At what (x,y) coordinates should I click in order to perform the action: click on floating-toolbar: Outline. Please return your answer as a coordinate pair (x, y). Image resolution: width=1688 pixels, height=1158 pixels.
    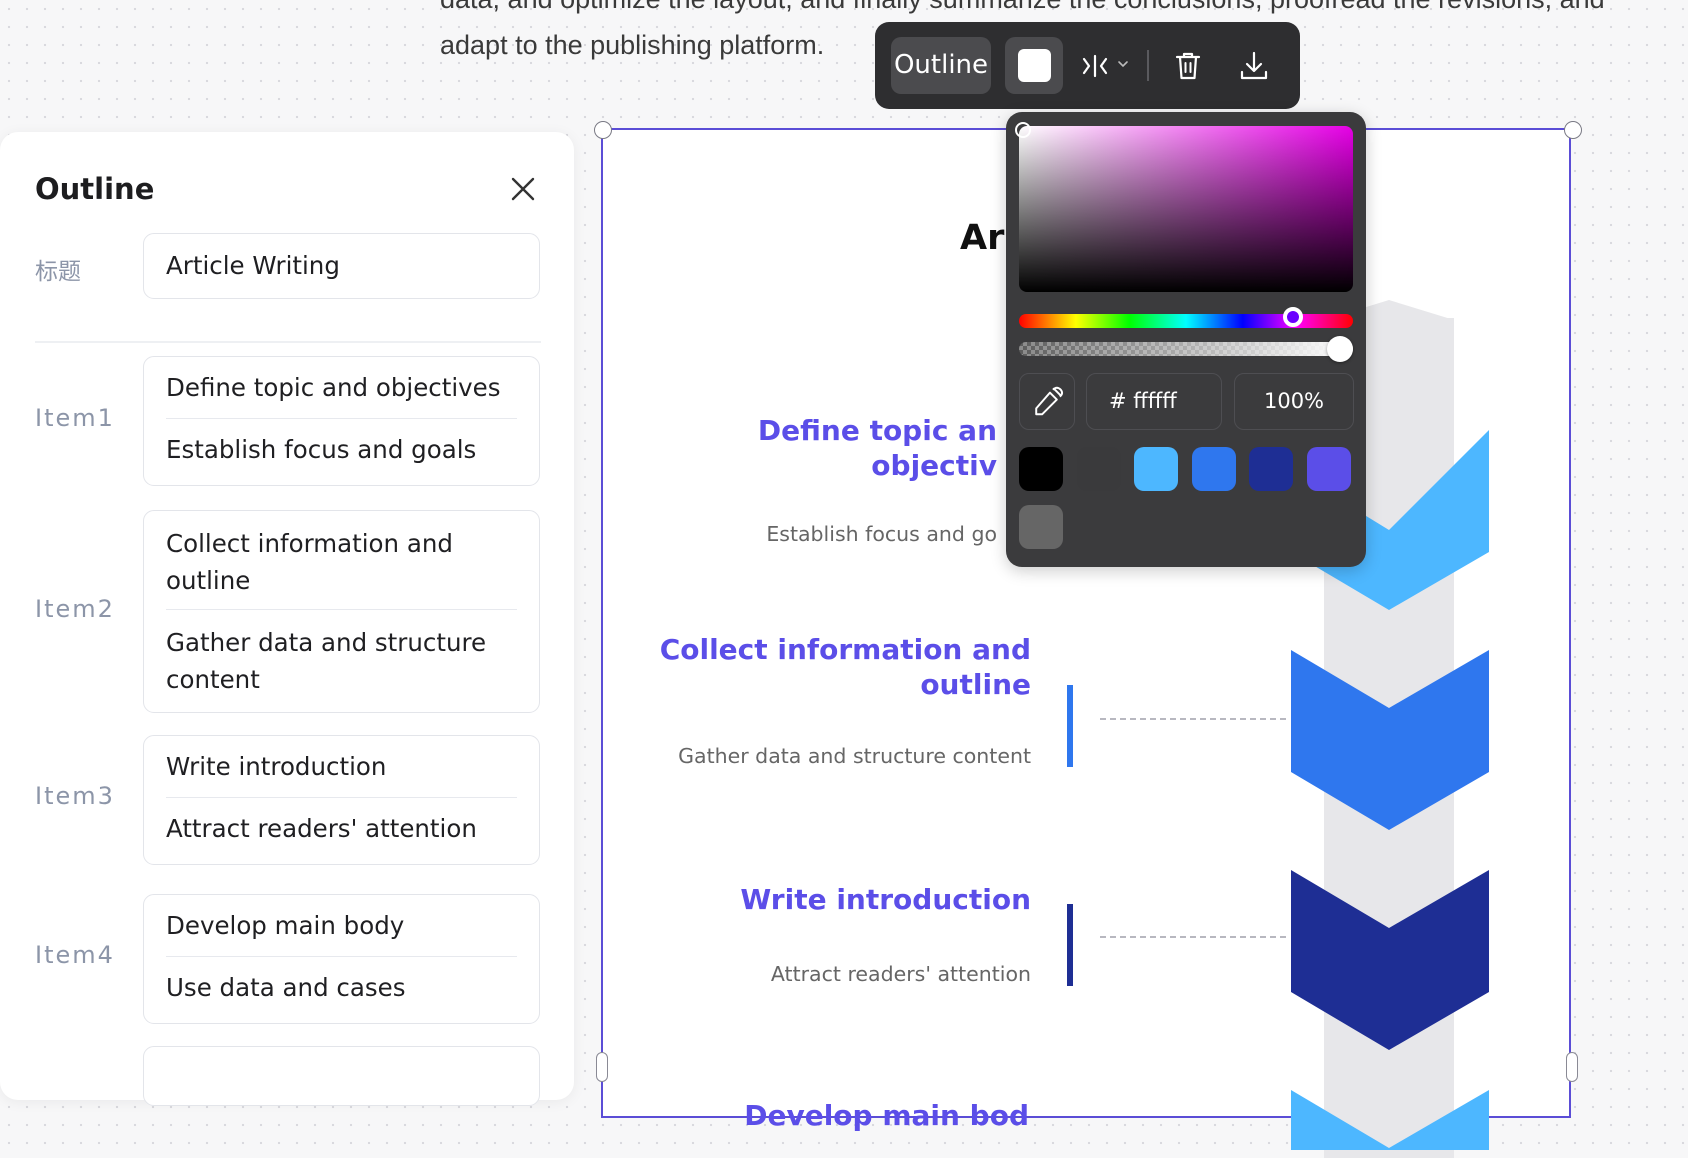
    Looking at the image, I should click on (1087, 65).